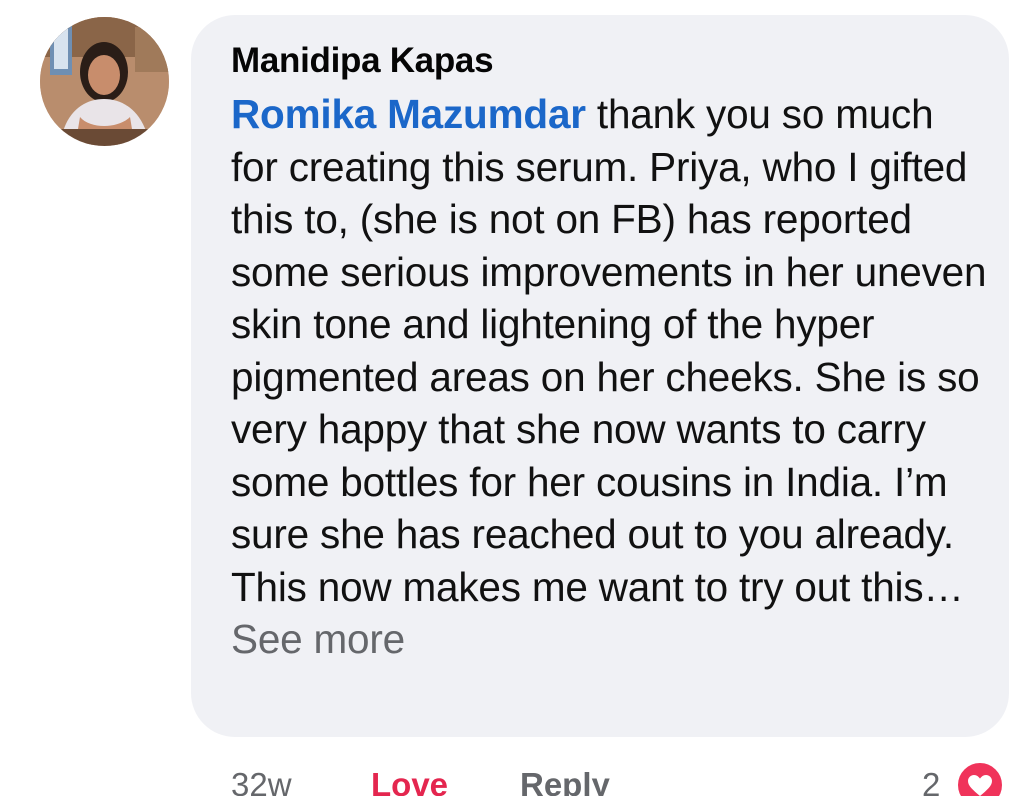  Describe the element at coordinates (408, 114) in the screenshot. I see `mention-link: Romika Mazumdar` at that location.